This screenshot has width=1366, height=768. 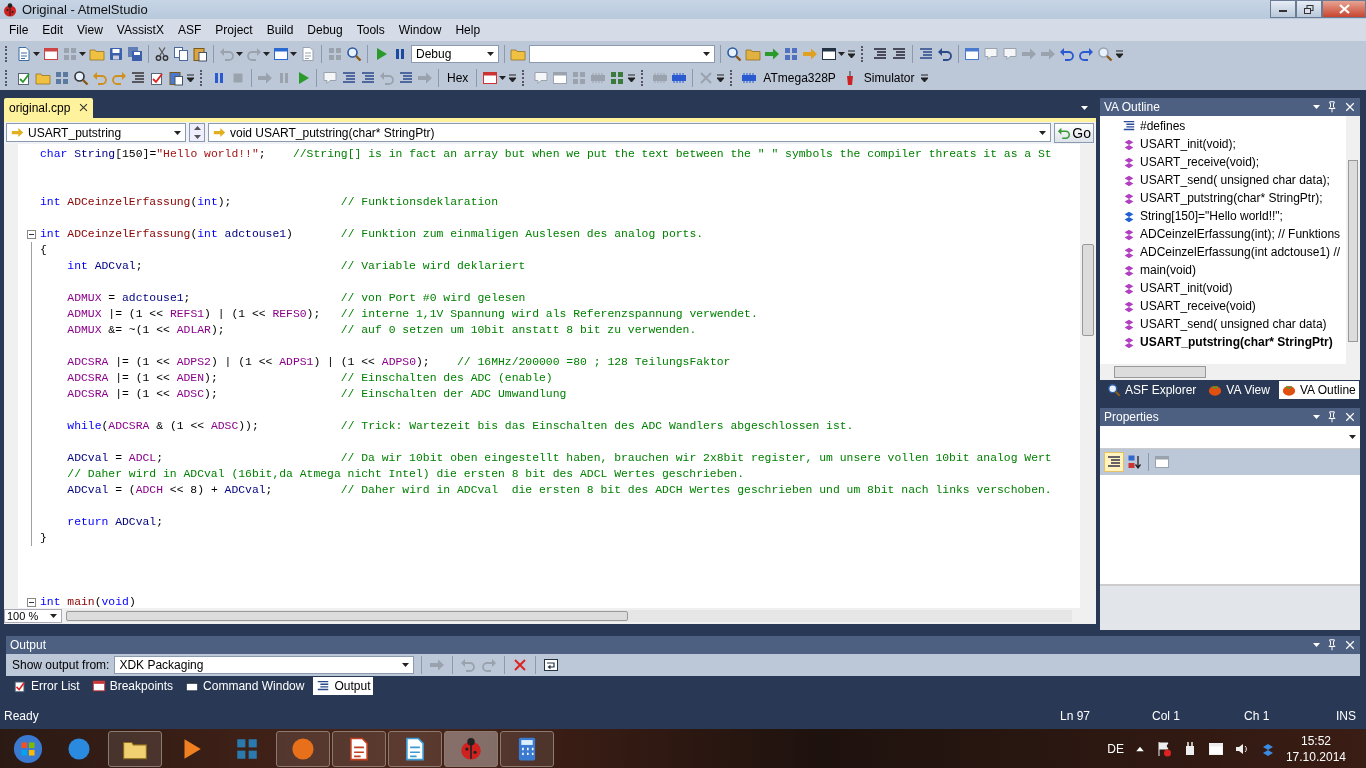 What do you see at coordinates (1135, 461) in the screenshot?
I see `sort-icon` at bounding box center [1135, 461].